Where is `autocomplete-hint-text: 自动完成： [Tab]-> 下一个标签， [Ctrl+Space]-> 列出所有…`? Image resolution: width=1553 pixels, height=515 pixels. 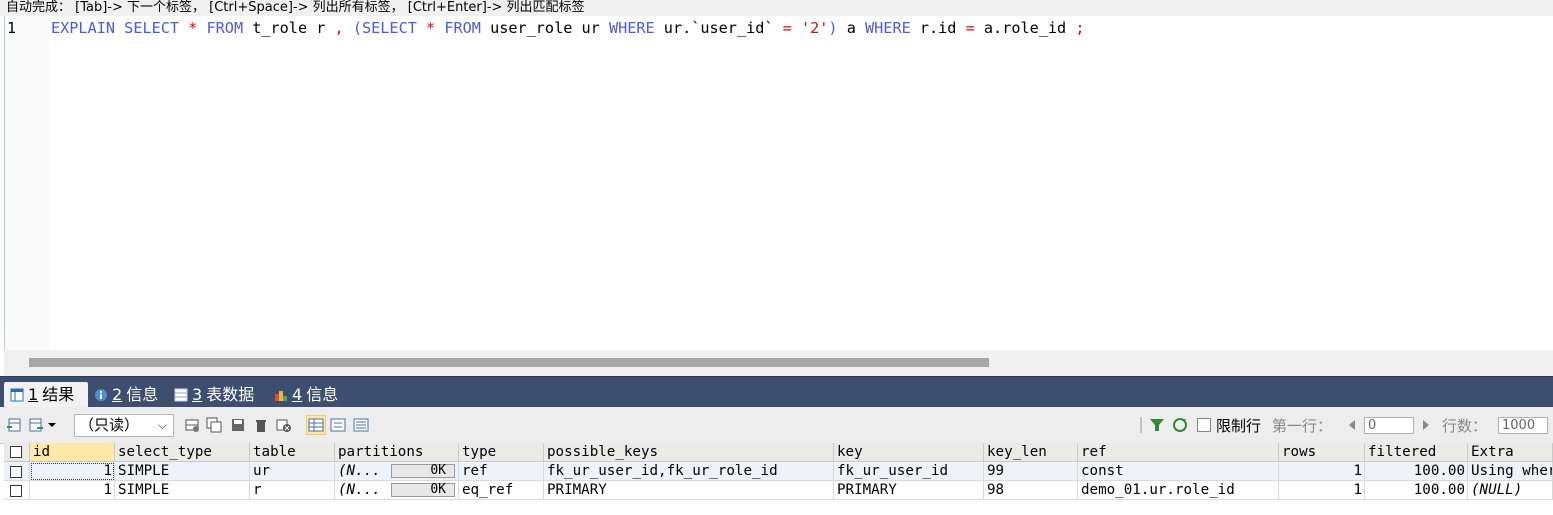 autocomplete-hint-text: 自动完成： [Tab]-> 下一个标签， [Ctrl+Space]-> 列出所有… is located at coordinates (295, 7).